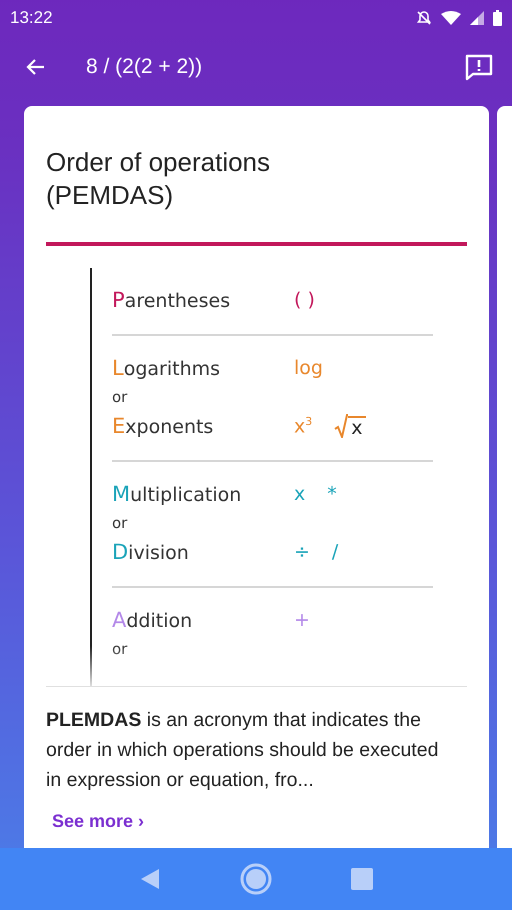  I want to click on math-symbol: ( ), so click(304, 300).